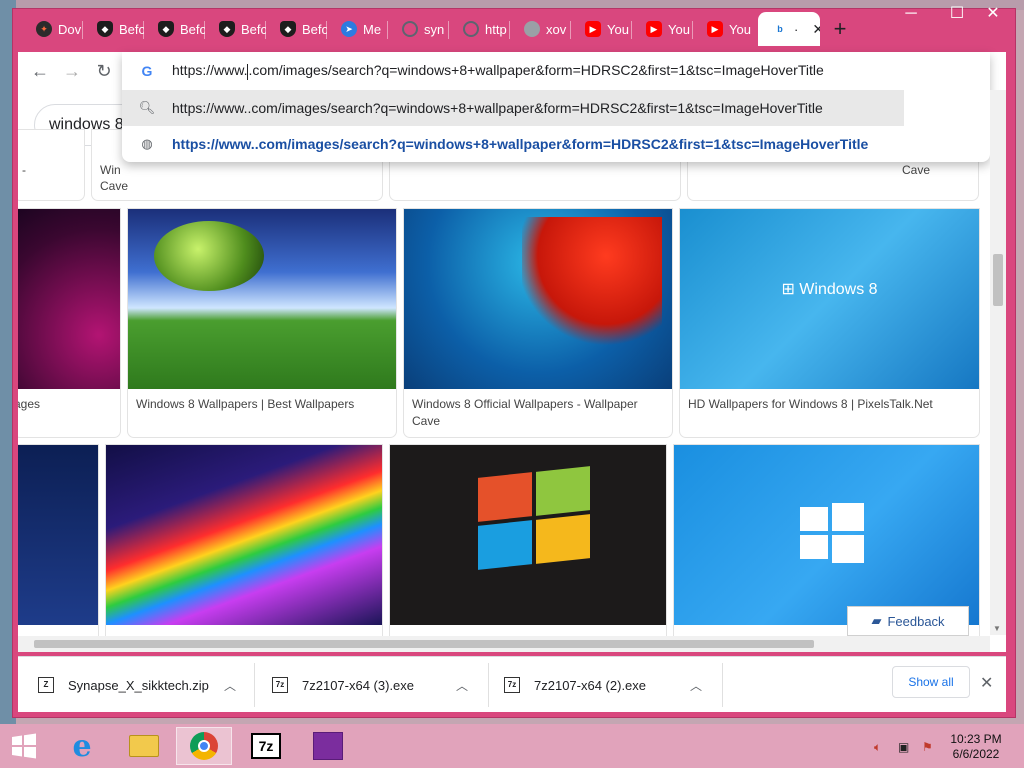 This screenshot has height=768, width=1024. I want to click on image-caption: Win, so click(110, 170).